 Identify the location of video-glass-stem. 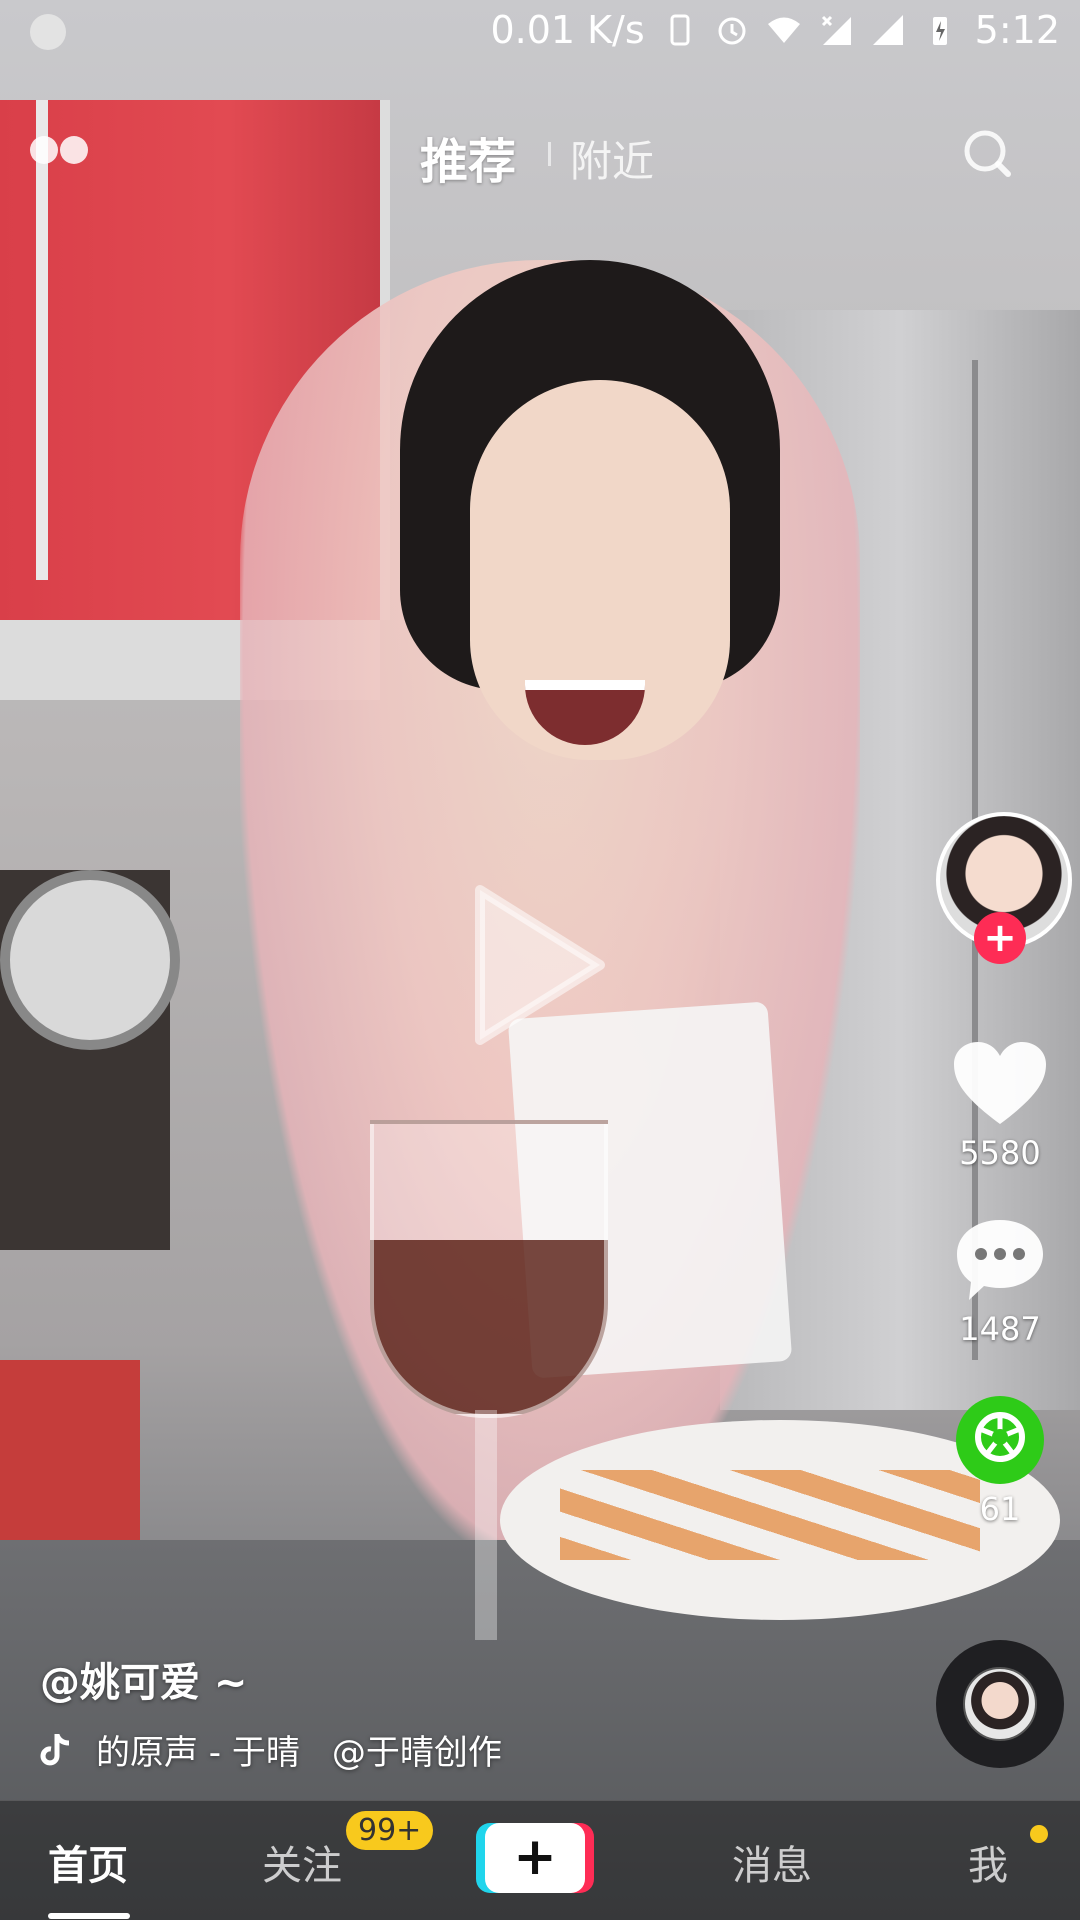
(486, 1525).